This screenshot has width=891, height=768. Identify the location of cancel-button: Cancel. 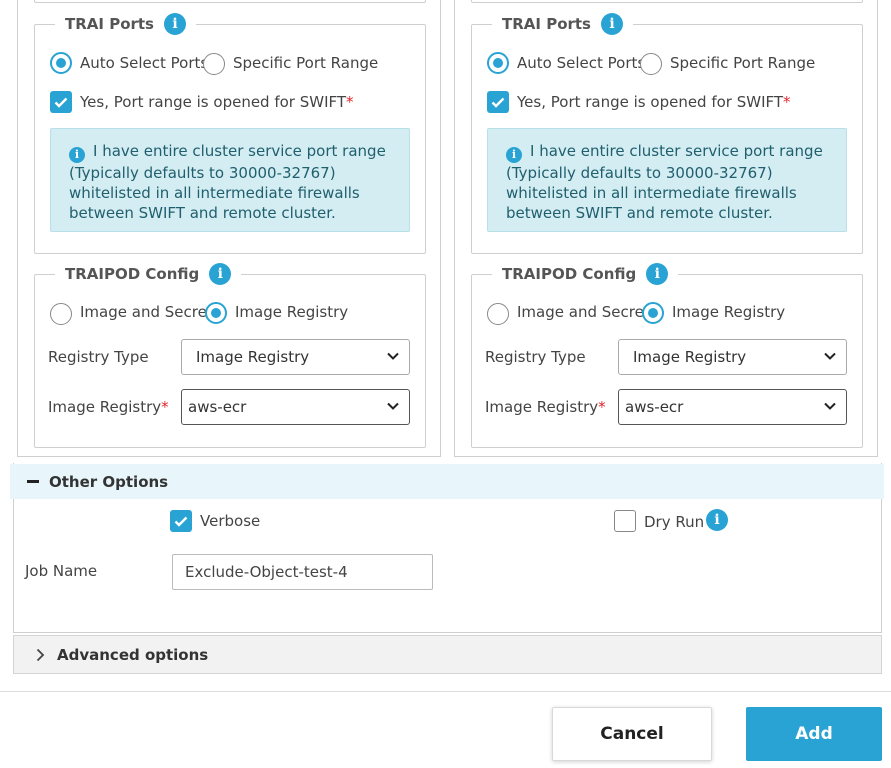
(632, 734).